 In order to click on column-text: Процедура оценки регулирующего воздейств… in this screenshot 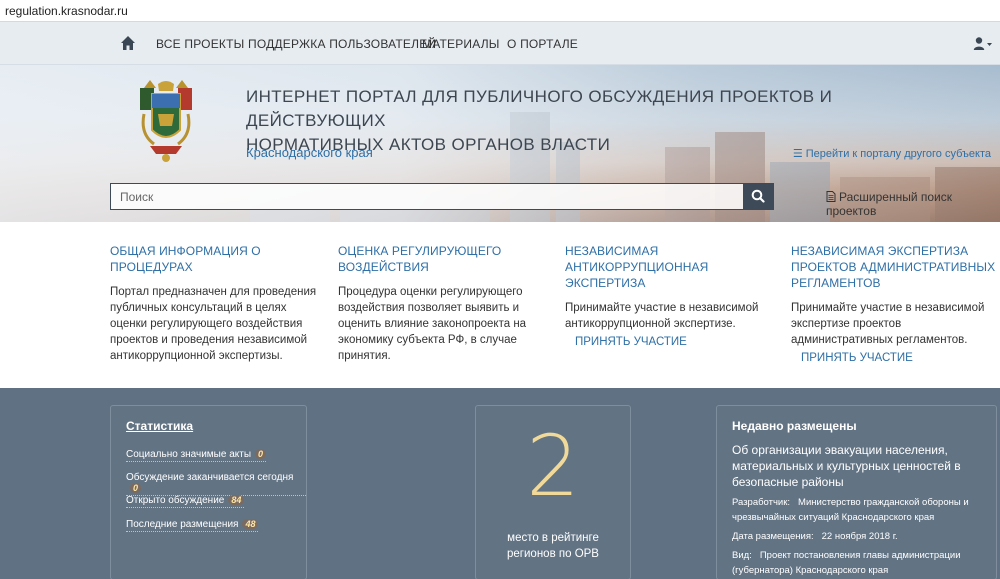, I will do `click(432, 324)`.